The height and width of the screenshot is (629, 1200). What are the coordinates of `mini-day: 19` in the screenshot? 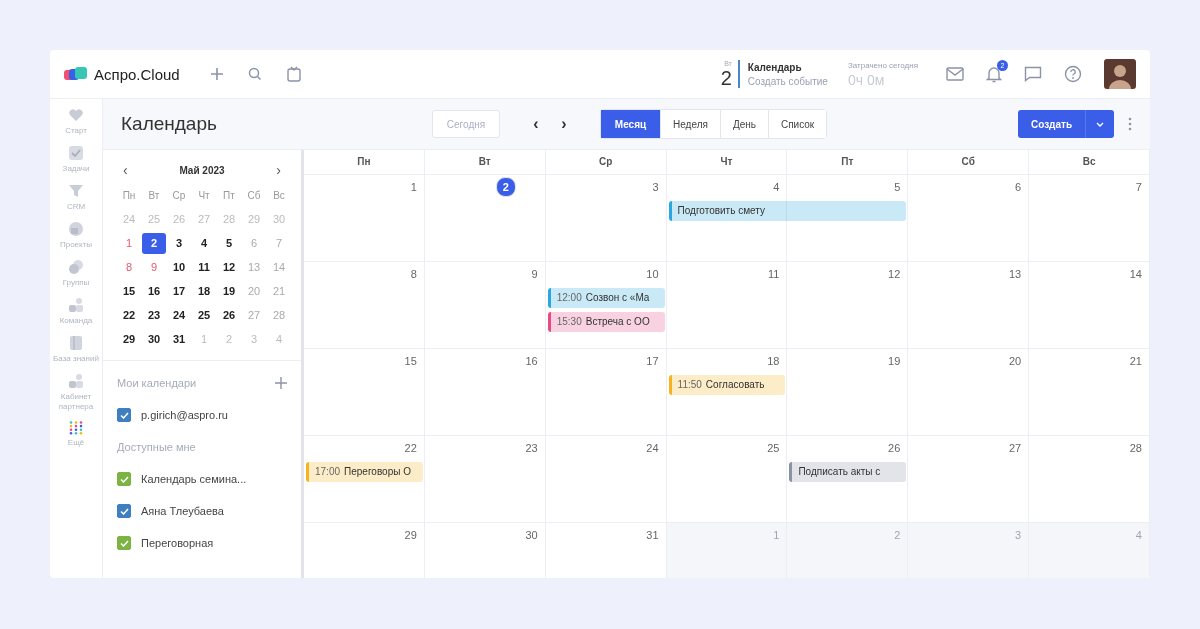 It's located at (229, 291).